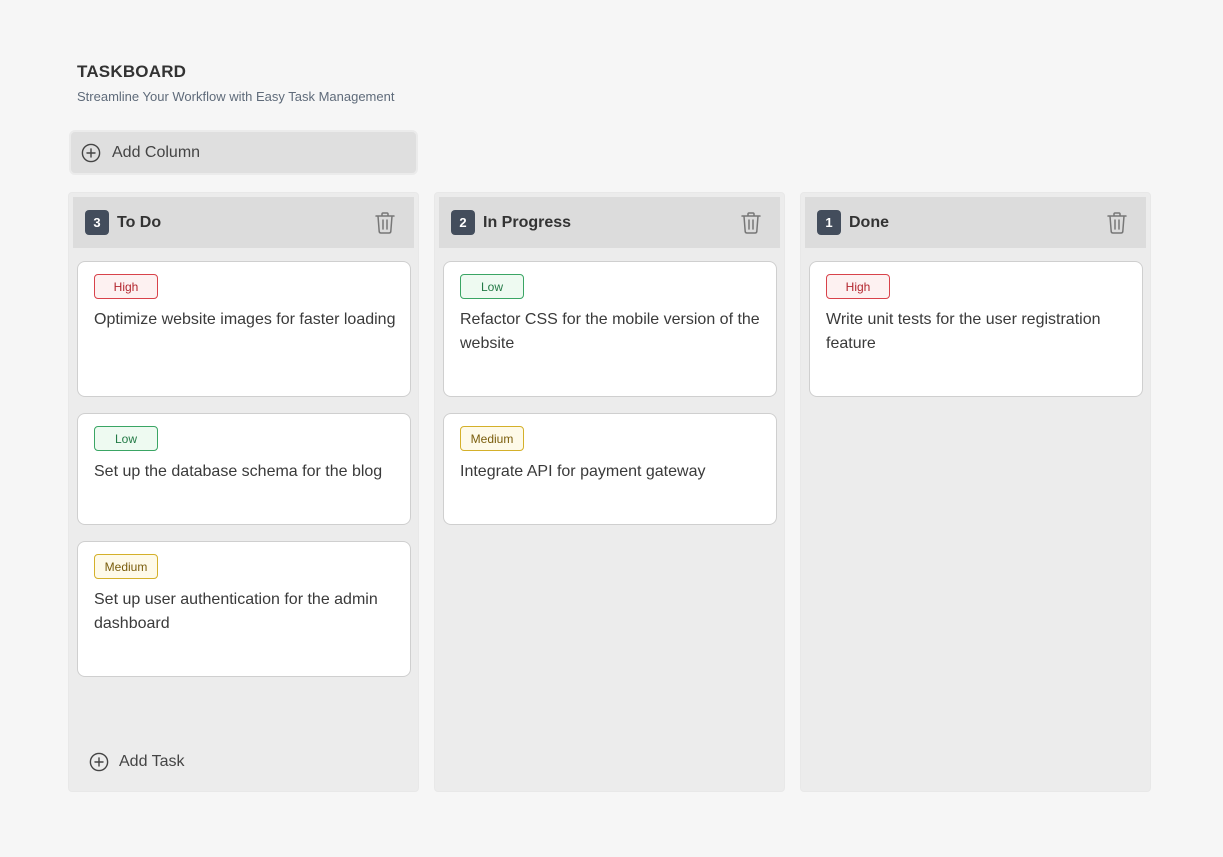 The width and height of the screenshot is (1223, 857). I want to click on task-count-badge: 2, so click(463, 222).